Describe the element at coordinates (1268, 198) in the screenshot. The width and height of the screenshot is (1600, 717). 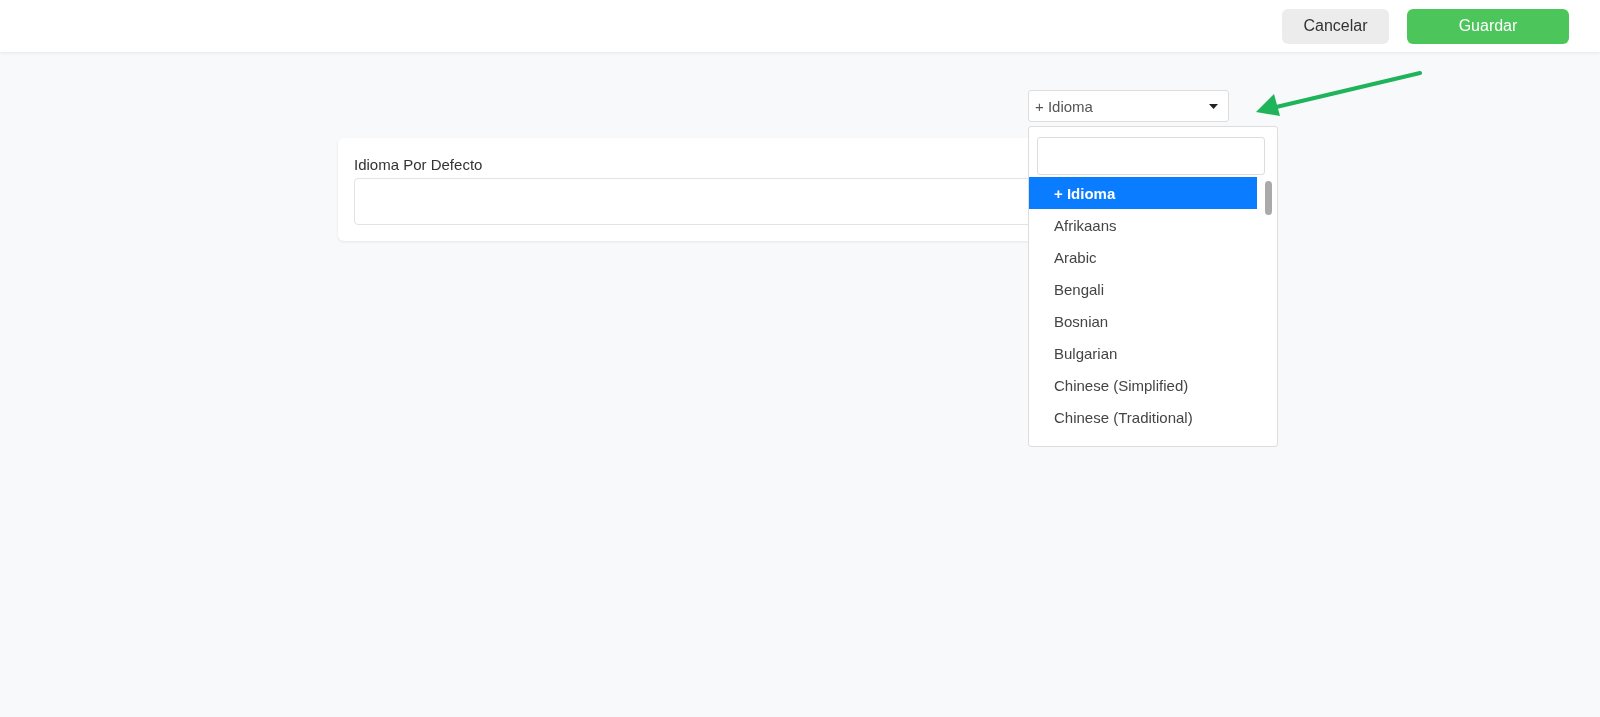
I see `scrollbar-thumb` at that location.